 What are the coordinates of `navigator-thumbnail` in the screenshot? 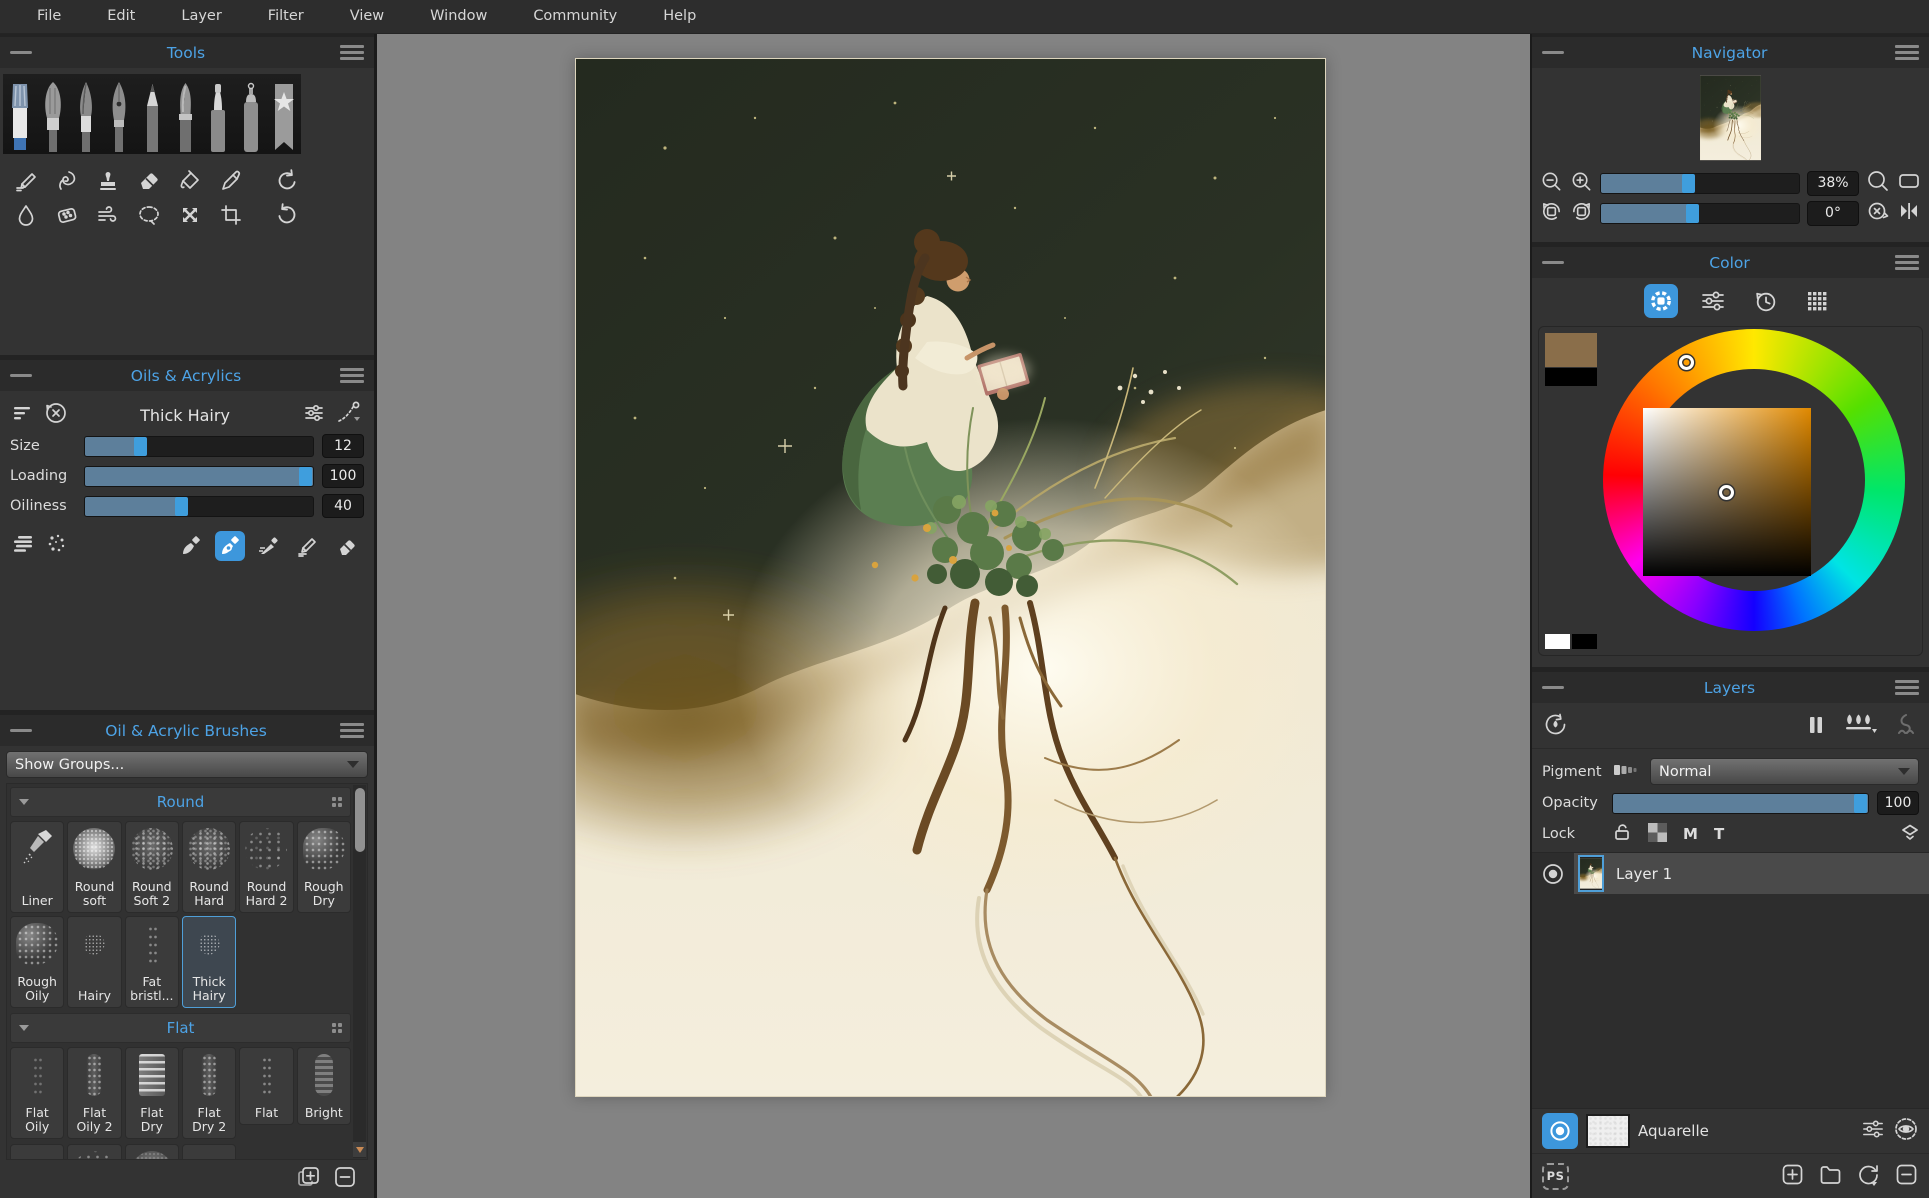 It's located at (1730, 118).